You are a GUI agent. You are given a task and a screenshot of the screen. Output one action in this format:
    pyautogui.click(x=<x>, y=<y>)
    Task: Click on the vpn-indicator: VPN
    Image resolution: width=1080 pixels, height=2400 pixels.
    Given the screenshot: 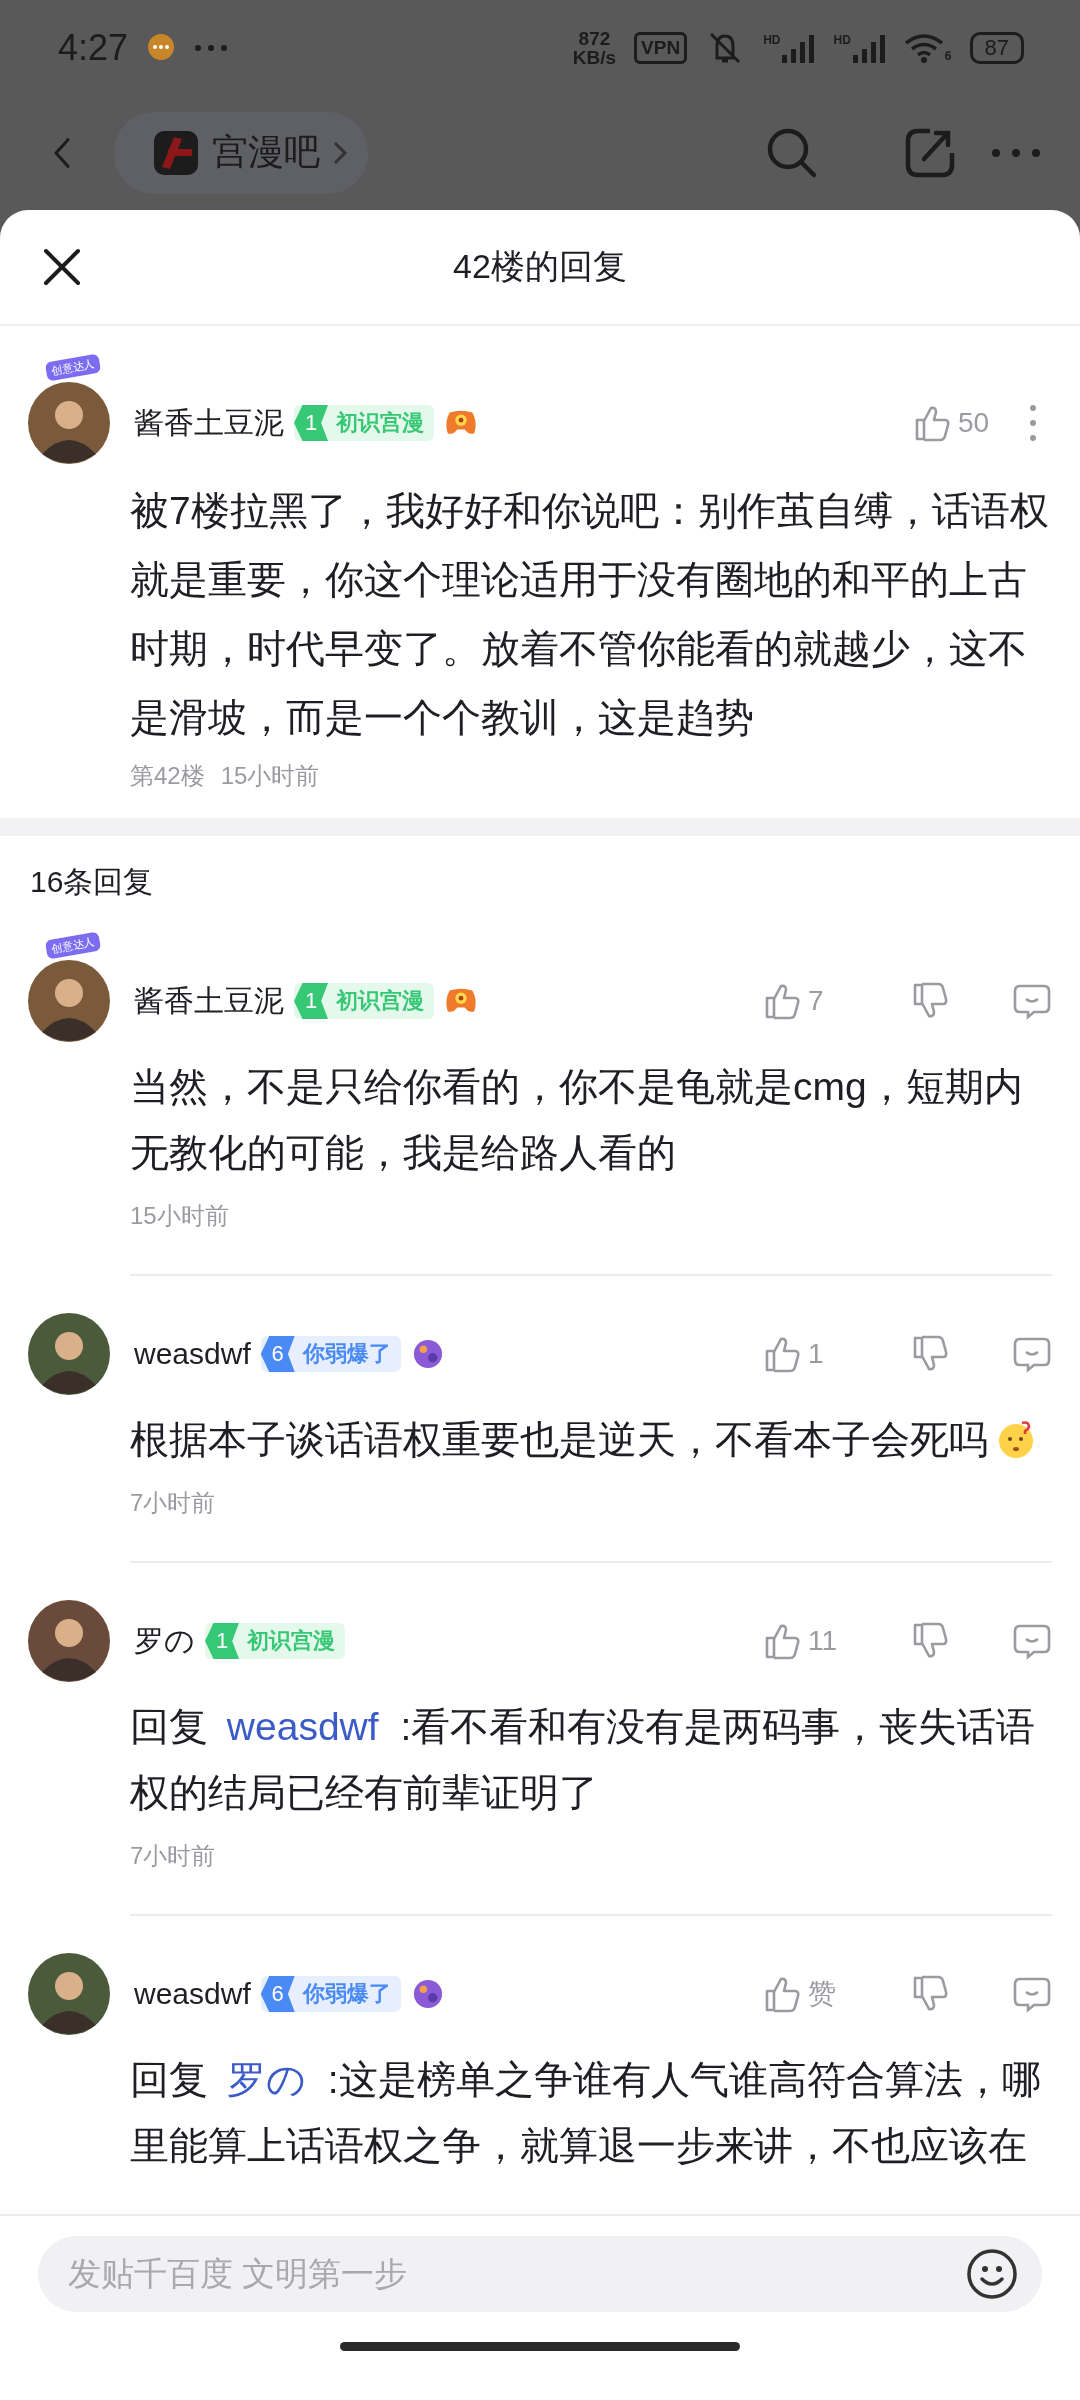 What is the action you would take?
    pyautogui.click(x=661, y=47)
    